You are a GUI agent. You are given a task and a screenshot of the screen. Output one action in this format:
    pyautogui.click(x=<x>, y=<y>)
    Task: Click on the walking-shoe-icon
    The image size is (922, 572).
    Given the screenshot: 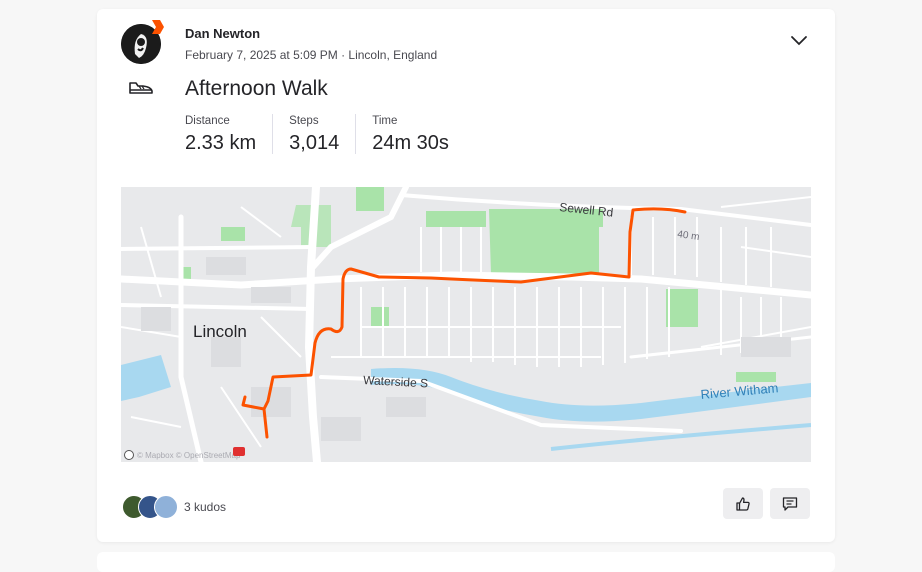 What is the action you would take?
    pyautogui.click(x=141, y=88)
    